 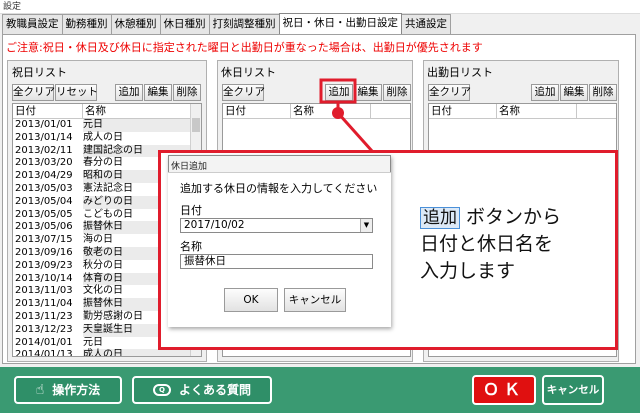 I want to click on date-value: 2017/10/02, so click(x=214, y=225).